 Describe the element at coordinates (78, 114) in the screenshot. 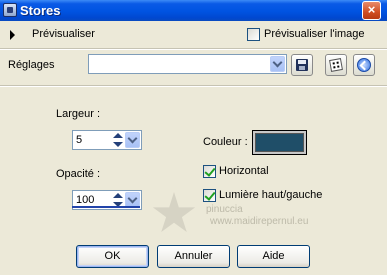

I see `width-label: Largeur :` at that location.